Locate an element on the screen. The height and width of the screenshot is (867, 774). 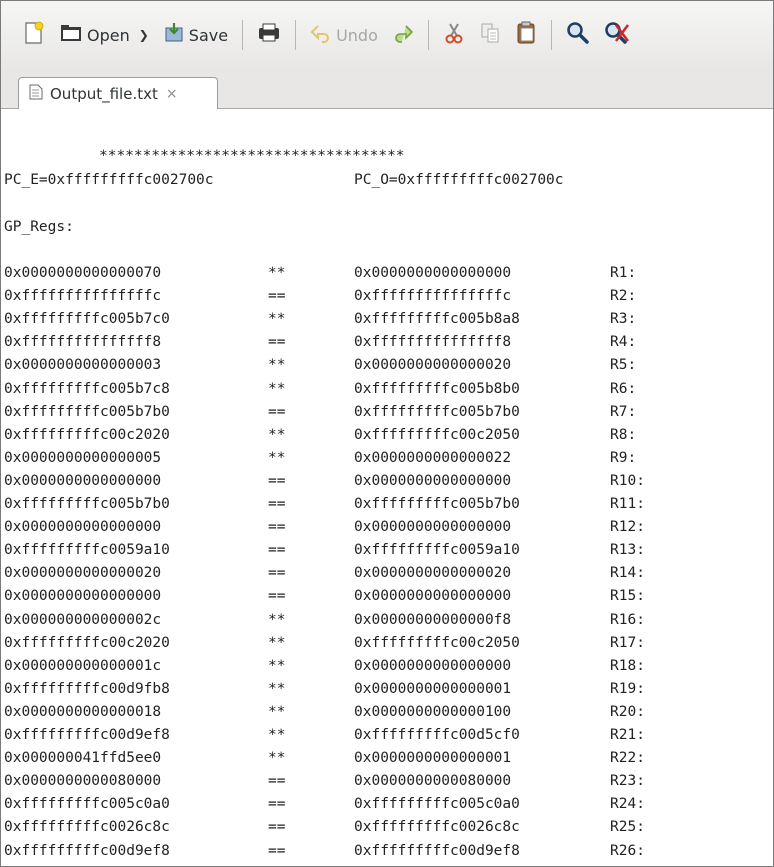
expected-value: 0xfffffffffffffff8 is located at coordinates (83, 342).